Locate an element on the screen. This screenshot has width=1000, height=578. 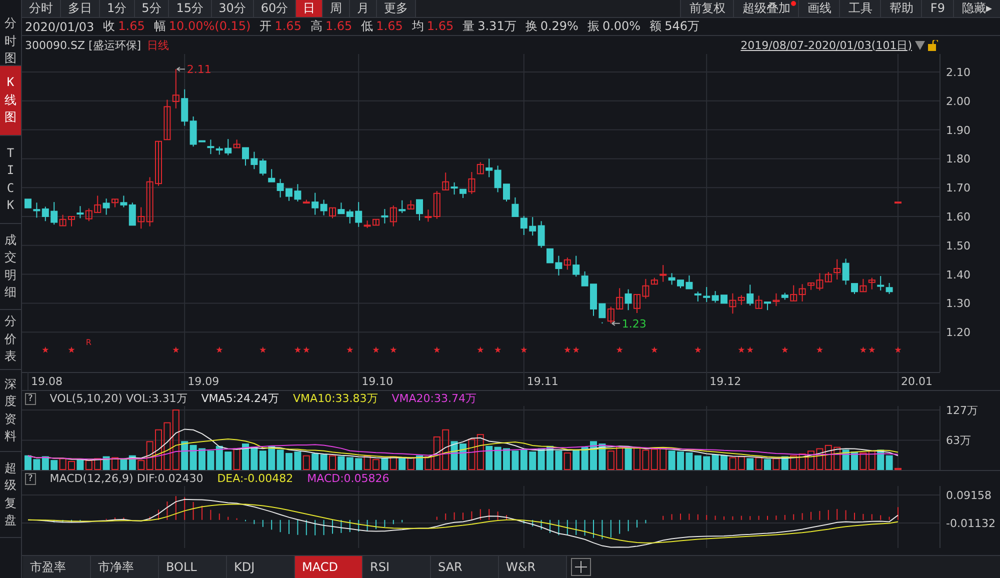
side-tab: K线图 is located at coordinates (10, 101).